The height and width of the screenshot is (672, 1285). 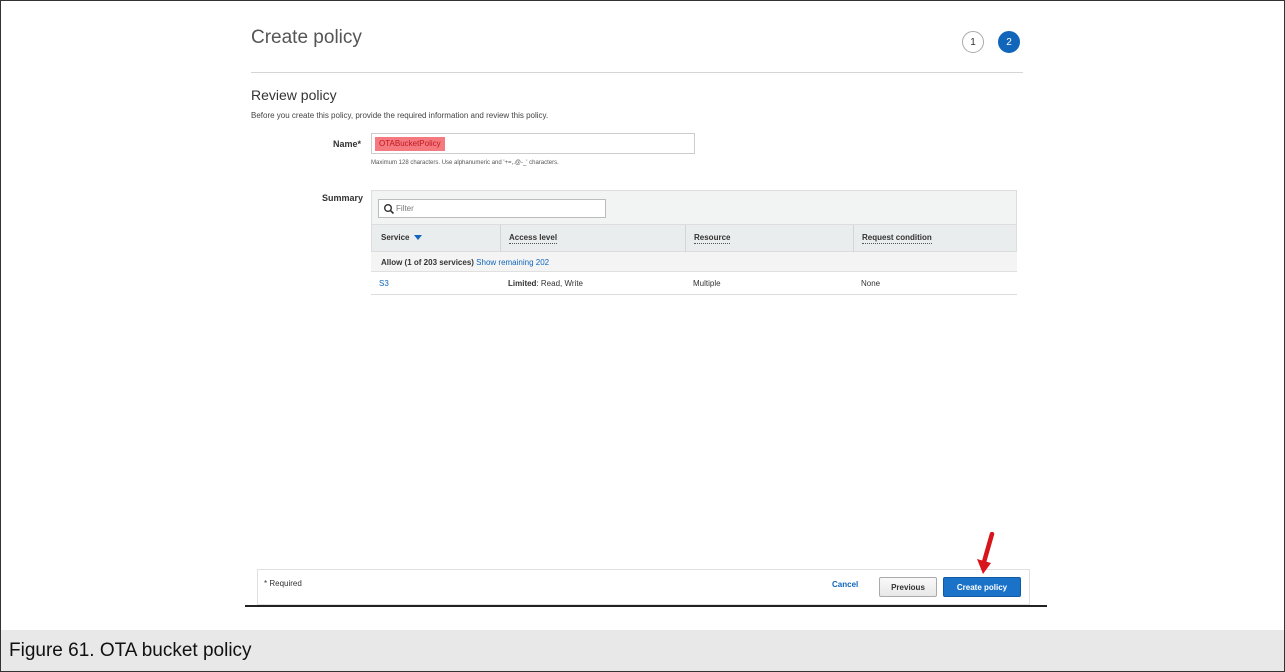 What do you see at coordinates (427, 262) in the screenshot?
I see `group-label: Allow (1 of 203 services)` at bounding box center [427, 262].